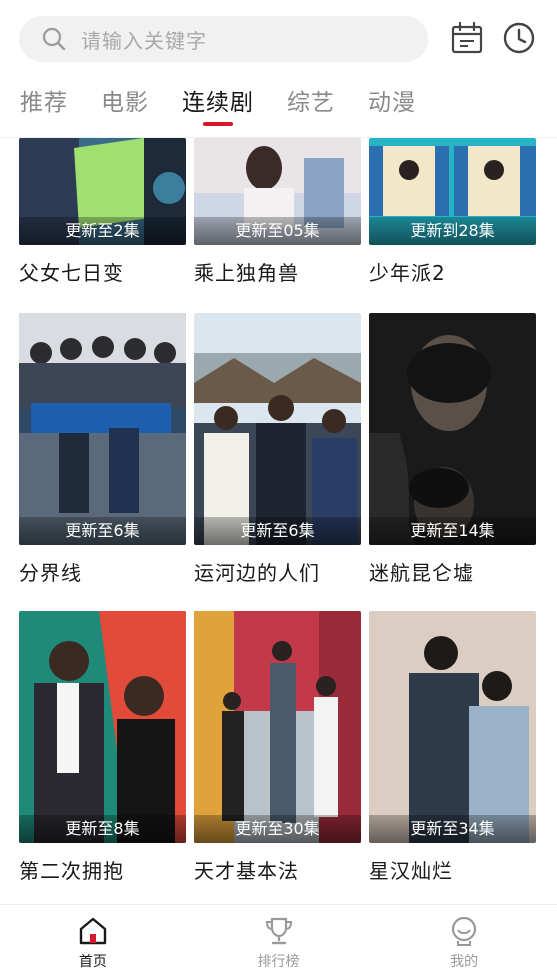 This screenshot has height=976, width=557. What do you see at coordinates (311, 106) in the screenshot?
I see `tab-variety: 综艺` at bounding box center [311, 106].